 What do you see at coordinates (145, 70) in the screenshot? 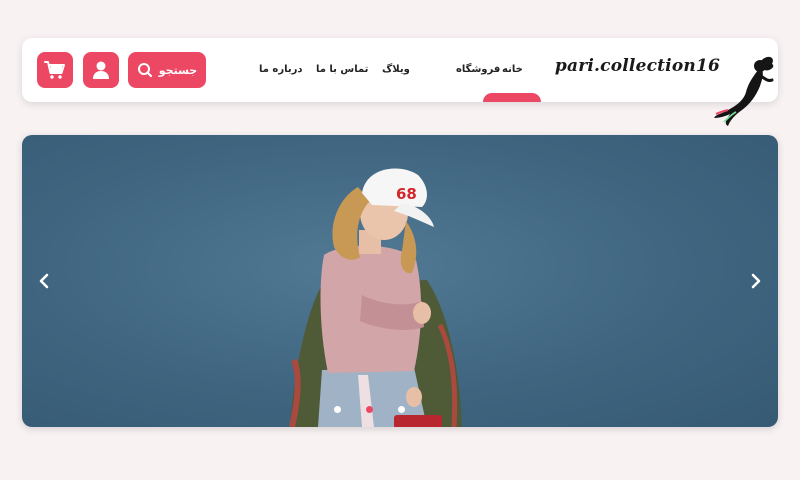
I see `search-icon` at bounding box center [145, 70].